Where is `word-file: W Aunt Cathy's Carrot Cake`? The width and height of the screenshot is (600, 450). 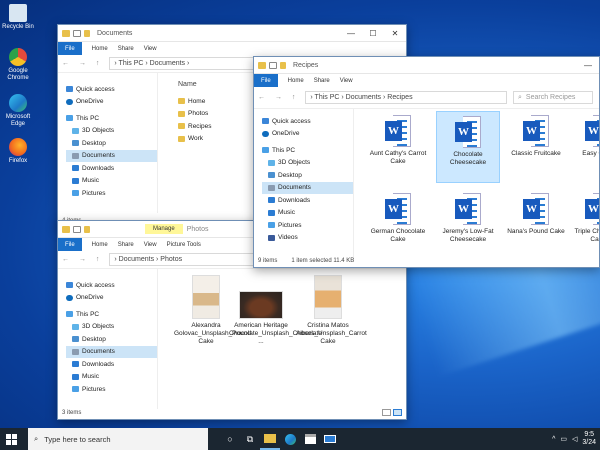
word-file: W Aunt Cathy's Carrot Cake is located at coordinates (398, 147).